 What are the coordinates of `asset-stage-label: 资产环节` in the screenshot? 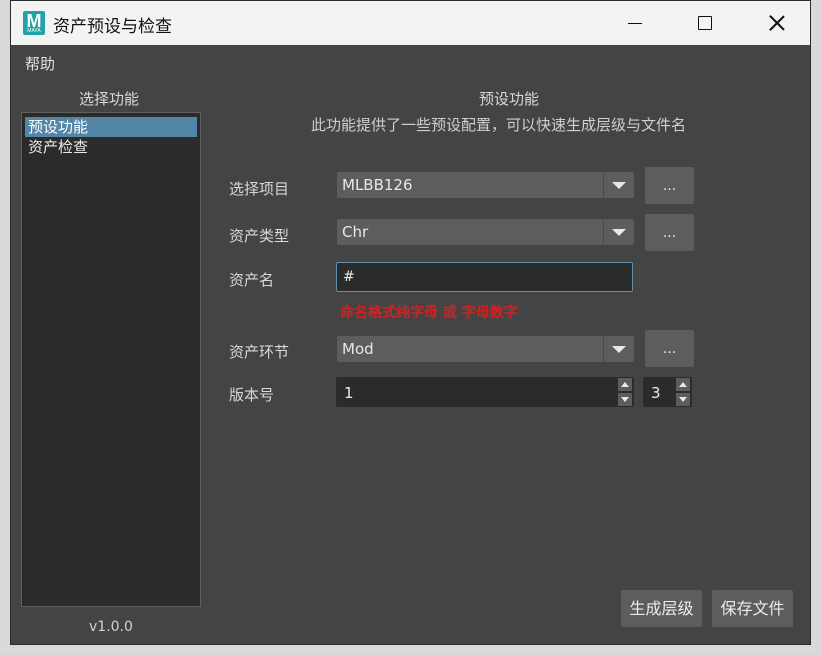 It's located at (259, 352).